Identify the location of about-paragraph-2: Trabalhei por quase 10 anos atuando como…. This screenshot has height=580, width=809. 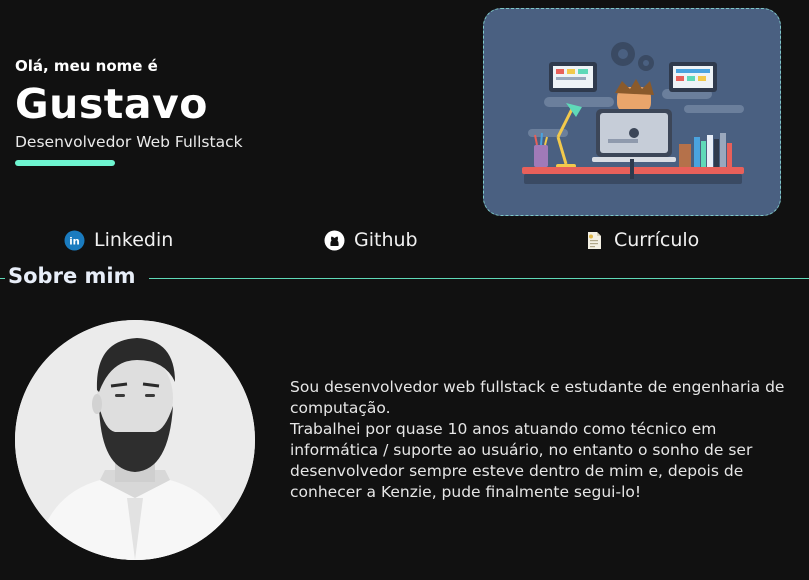
(521, 460).